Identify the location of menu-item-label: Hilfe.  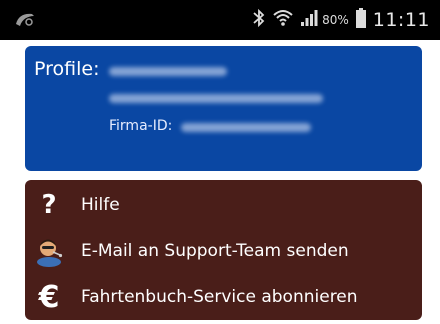
(100, 205).